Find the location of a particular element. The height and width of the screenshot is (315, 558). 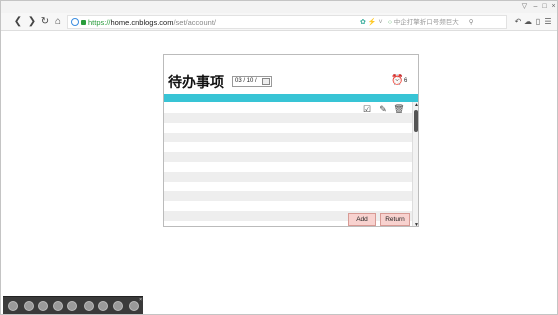

minimize-icon: – is located at coordinates (535, 6).